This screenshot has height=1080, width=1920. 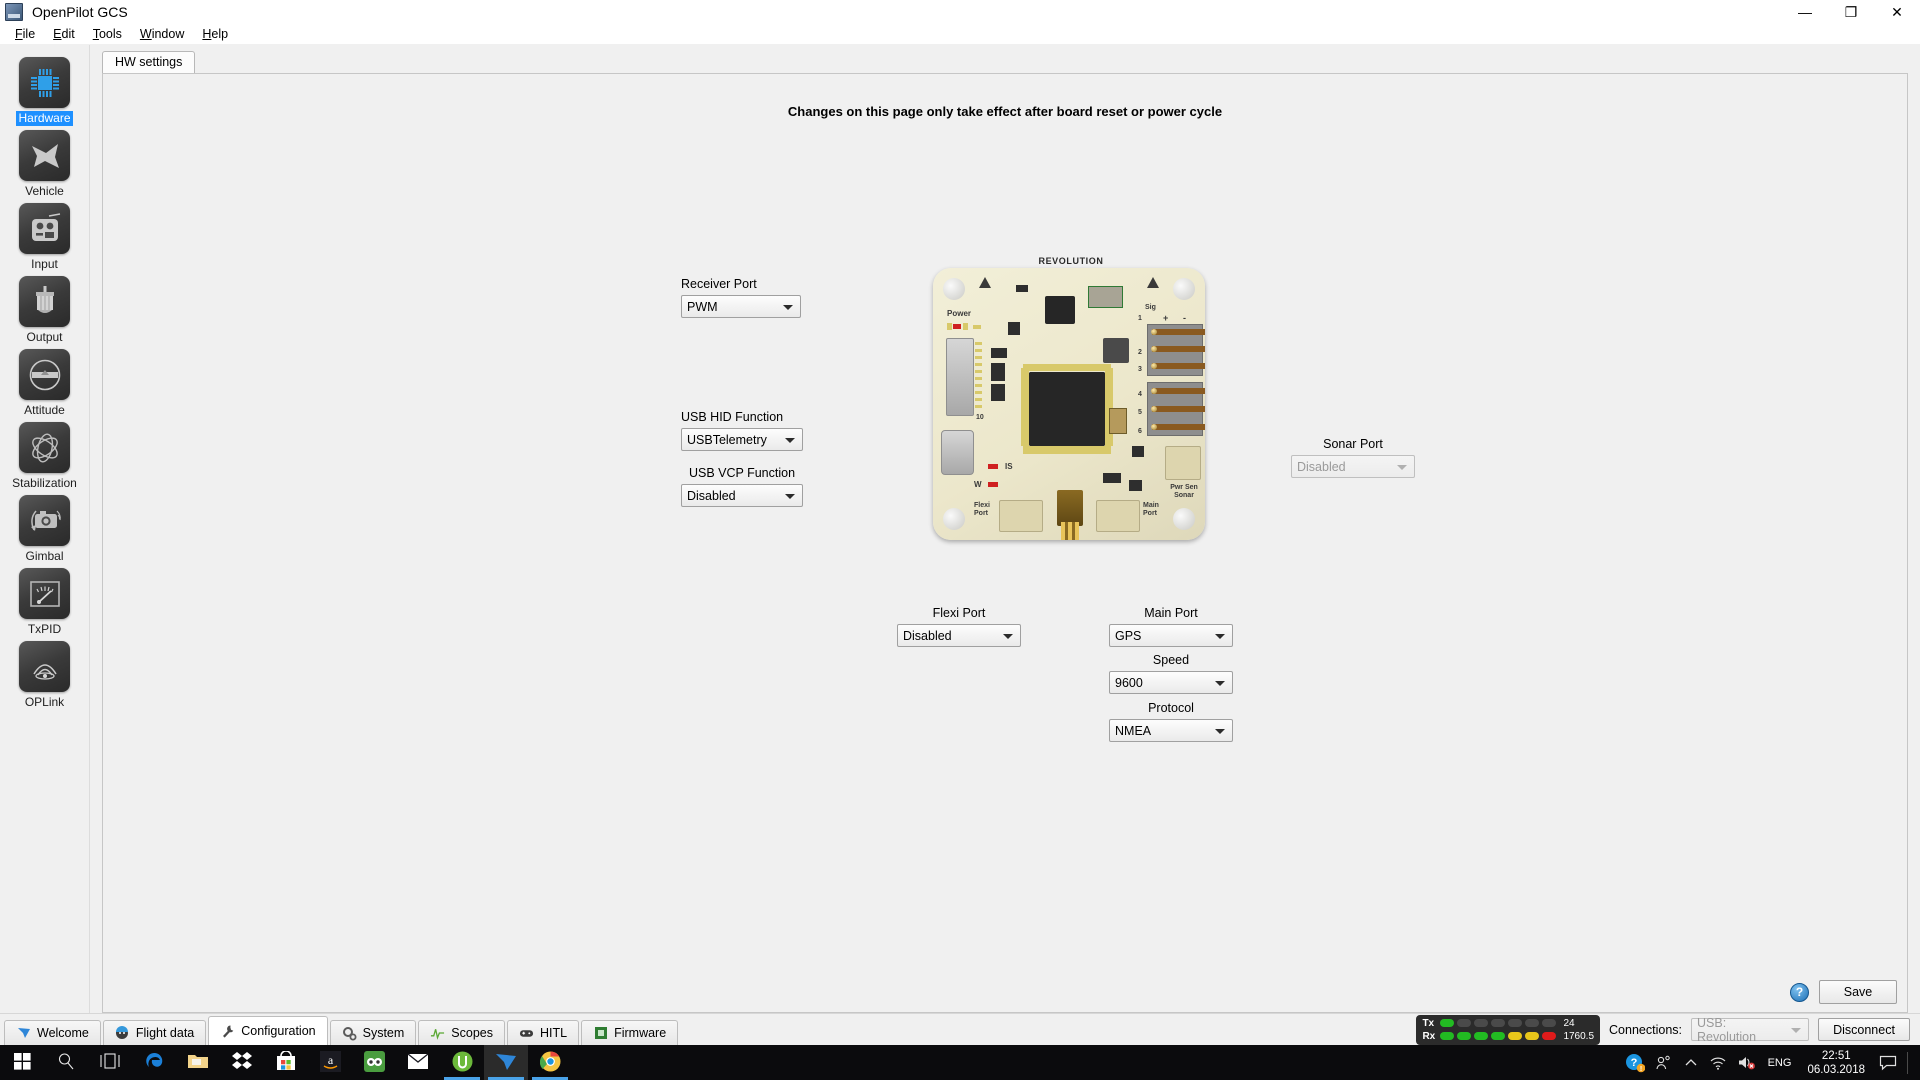 I want to click on tab-welcome: Welcome, so click(x=52, y=1032).